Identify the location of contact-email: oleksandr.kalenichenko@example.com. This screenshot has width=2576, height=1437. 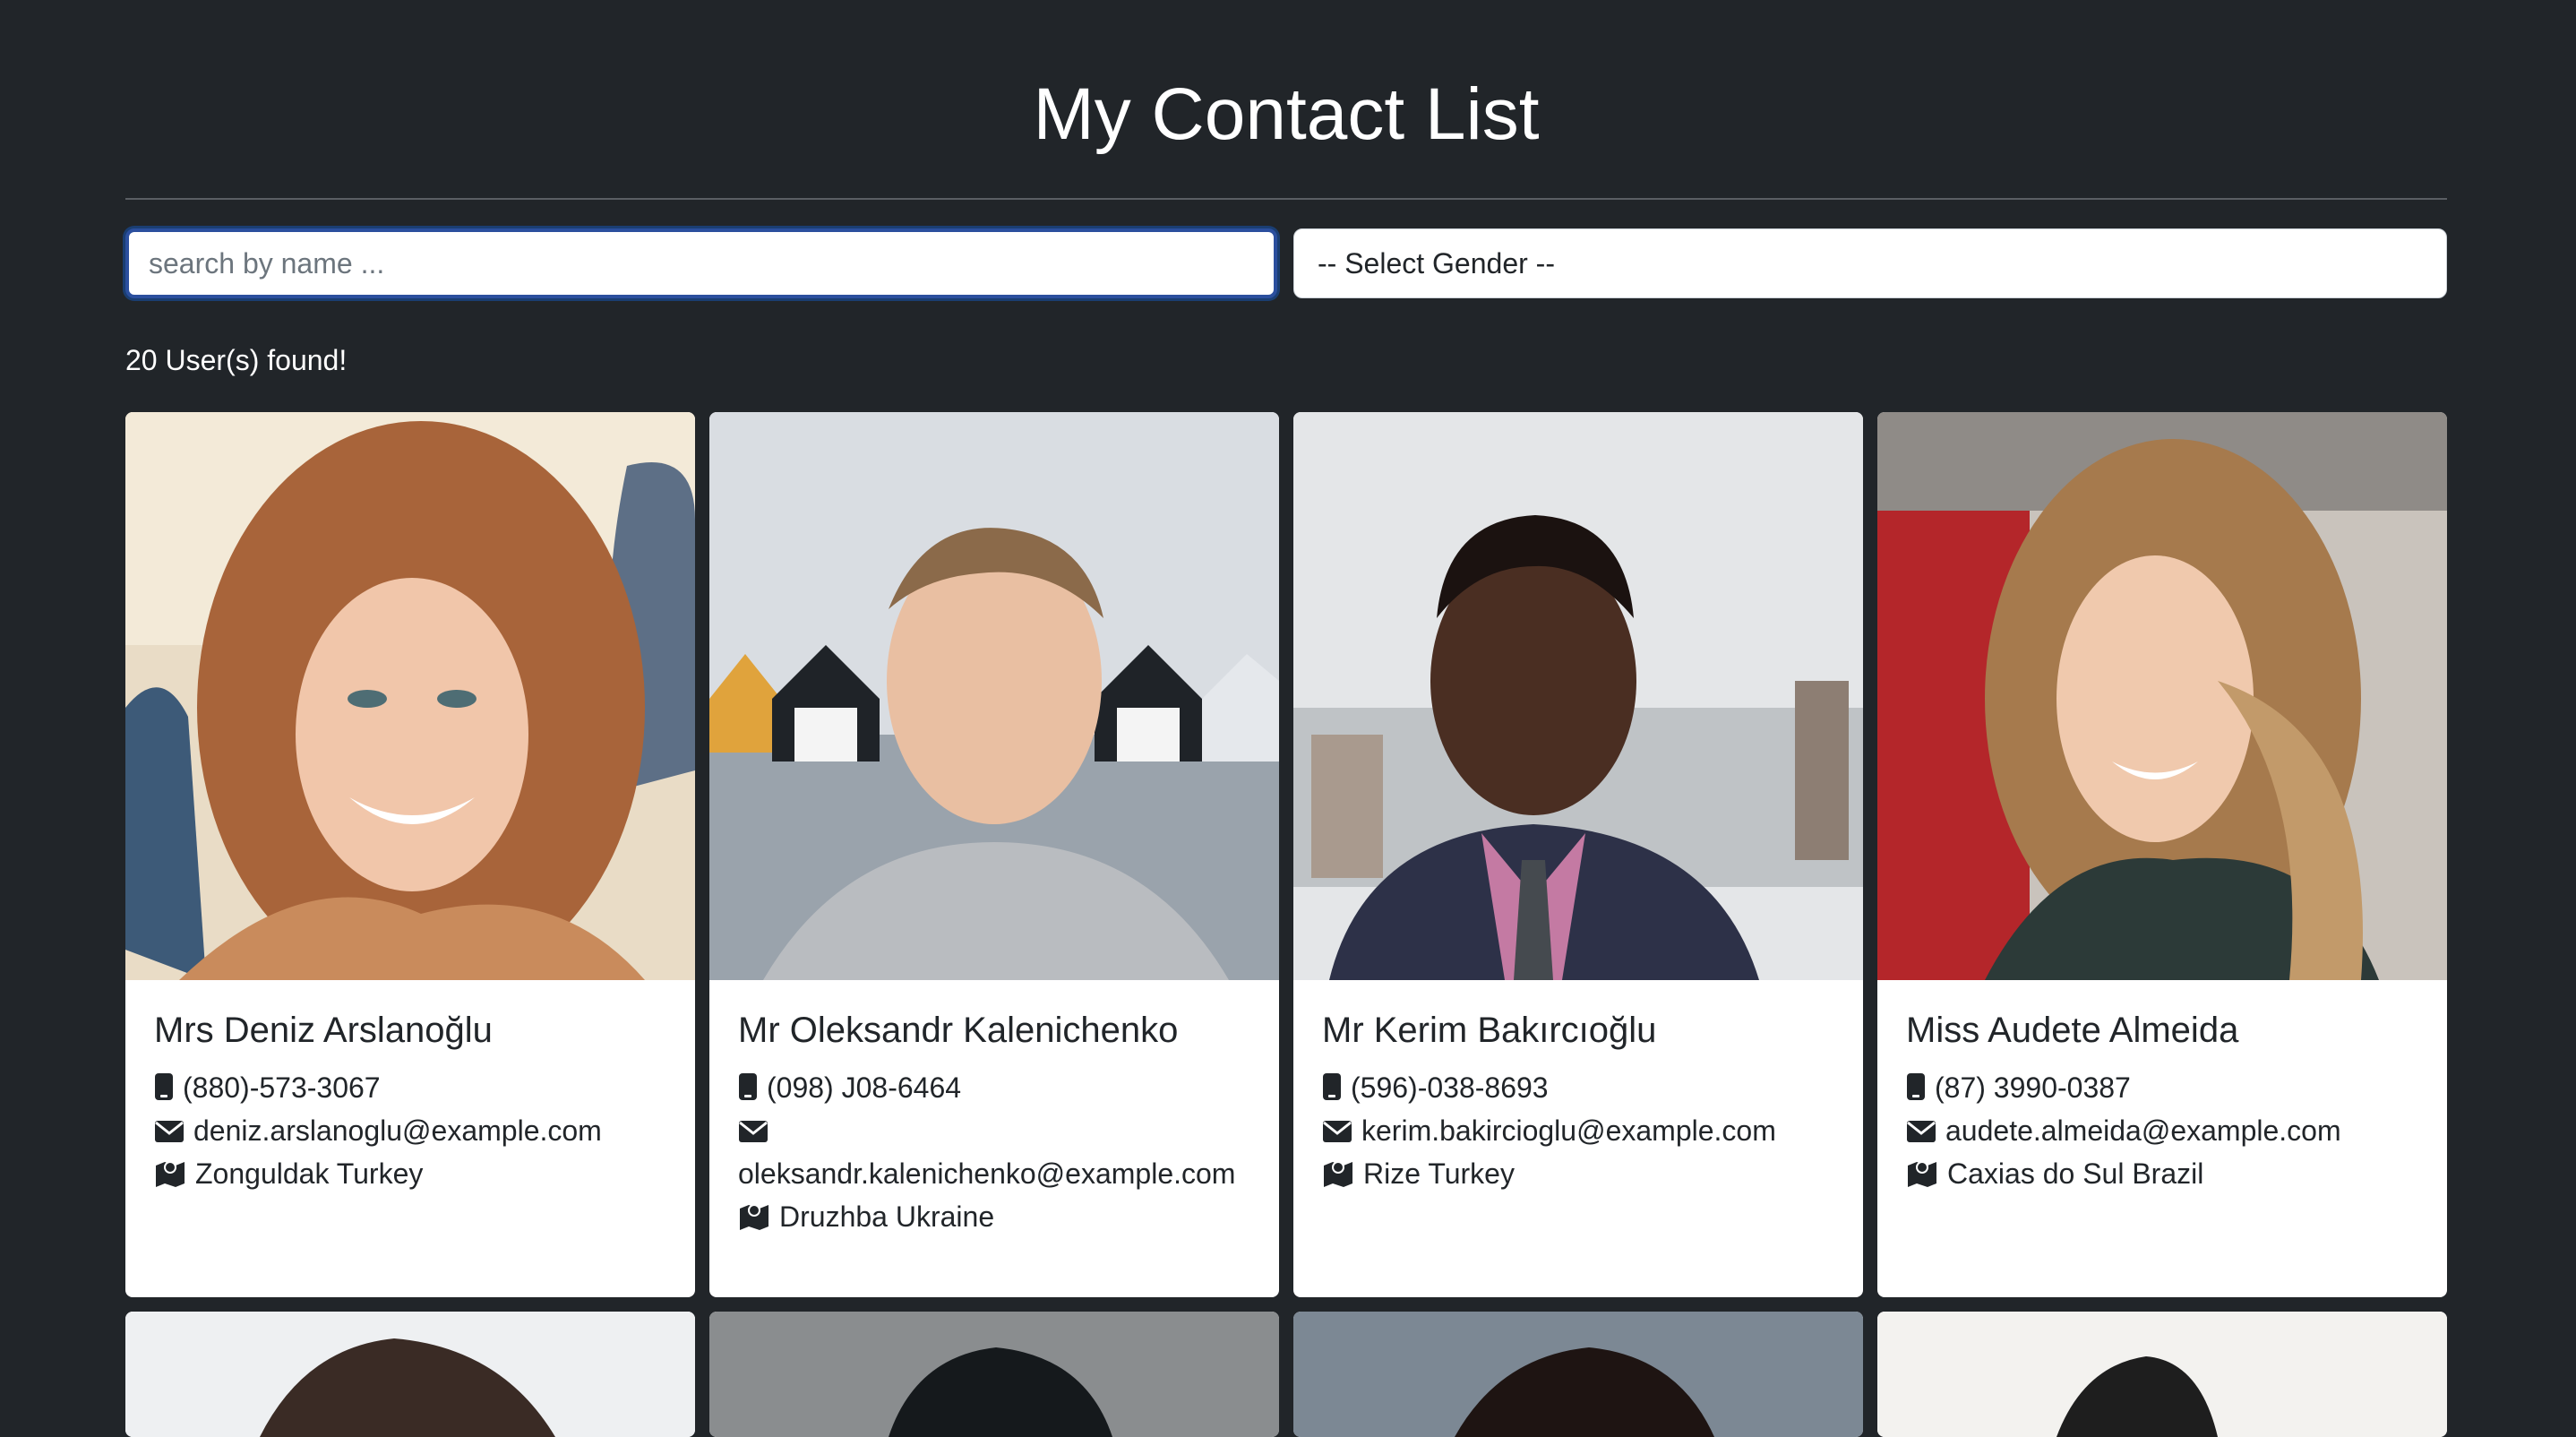
(994, 1152).